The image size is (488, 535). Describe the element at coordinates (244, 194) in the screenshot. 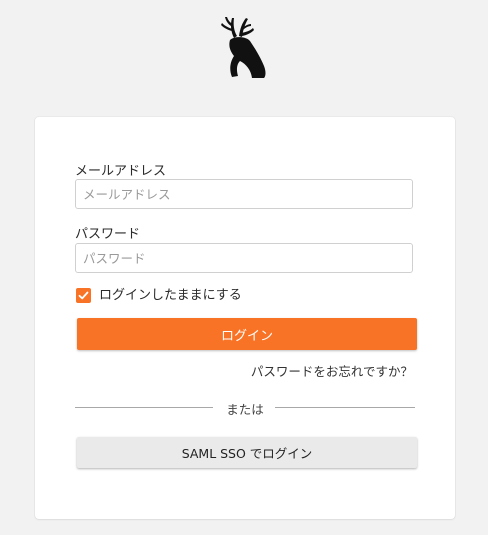

I see `email-field` at that location.